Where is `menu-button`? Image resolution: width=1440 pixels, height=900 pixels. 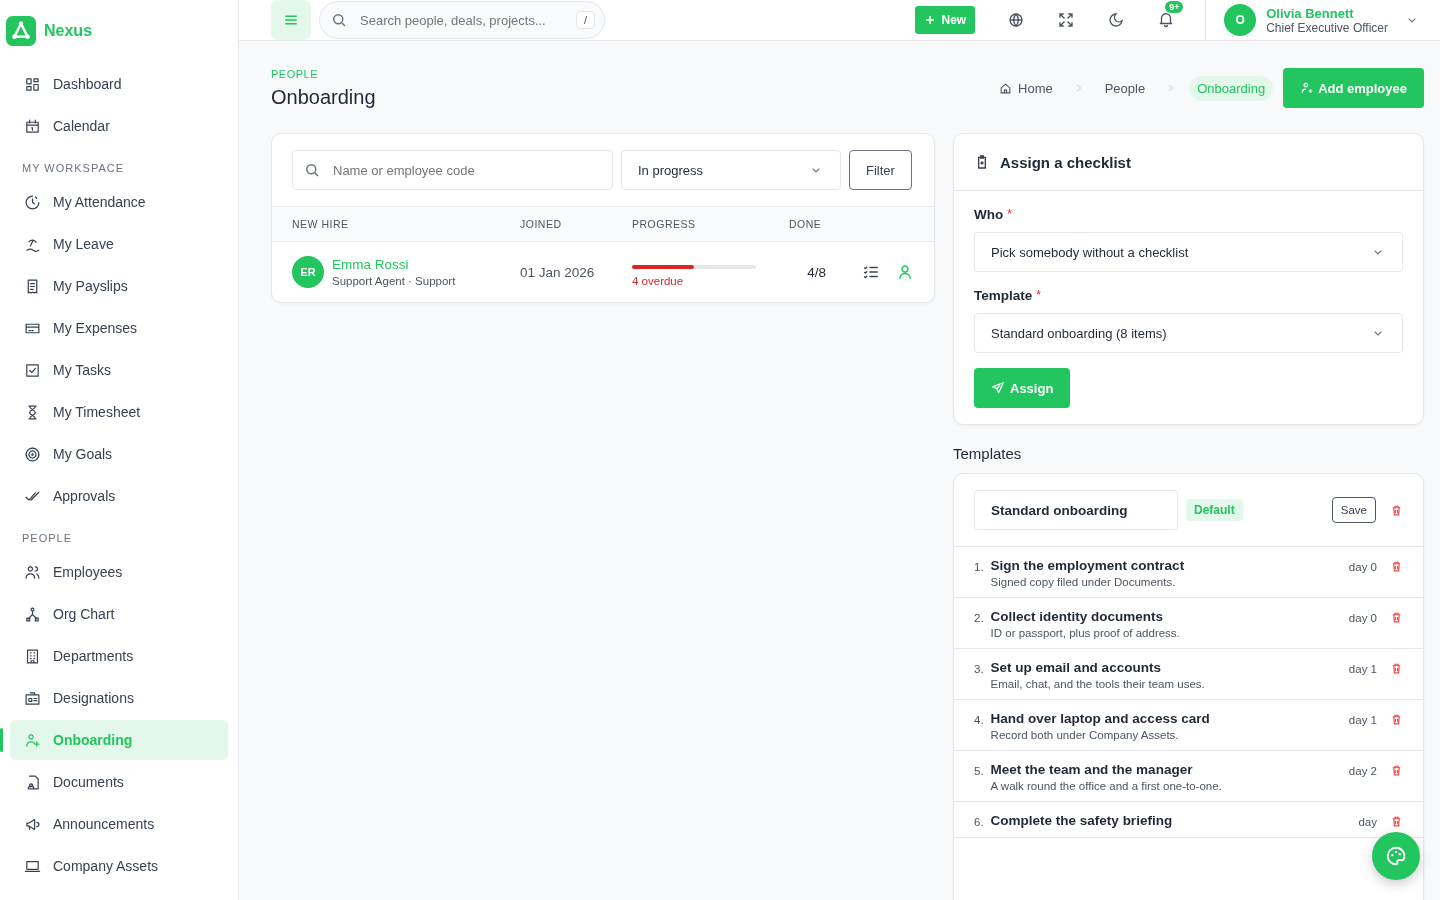
menu-button is located at coordinates (291, 20).